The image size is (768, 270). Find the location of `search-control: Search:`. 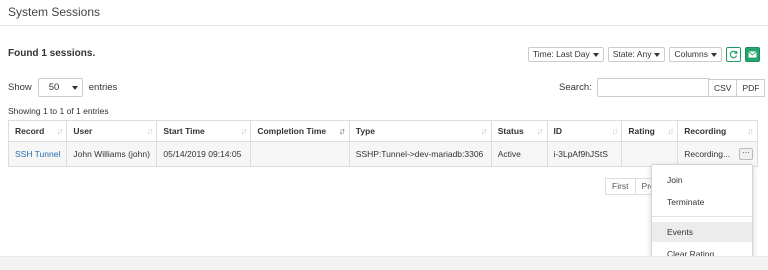

search-control: Search: is located at coordinates (634, 87).